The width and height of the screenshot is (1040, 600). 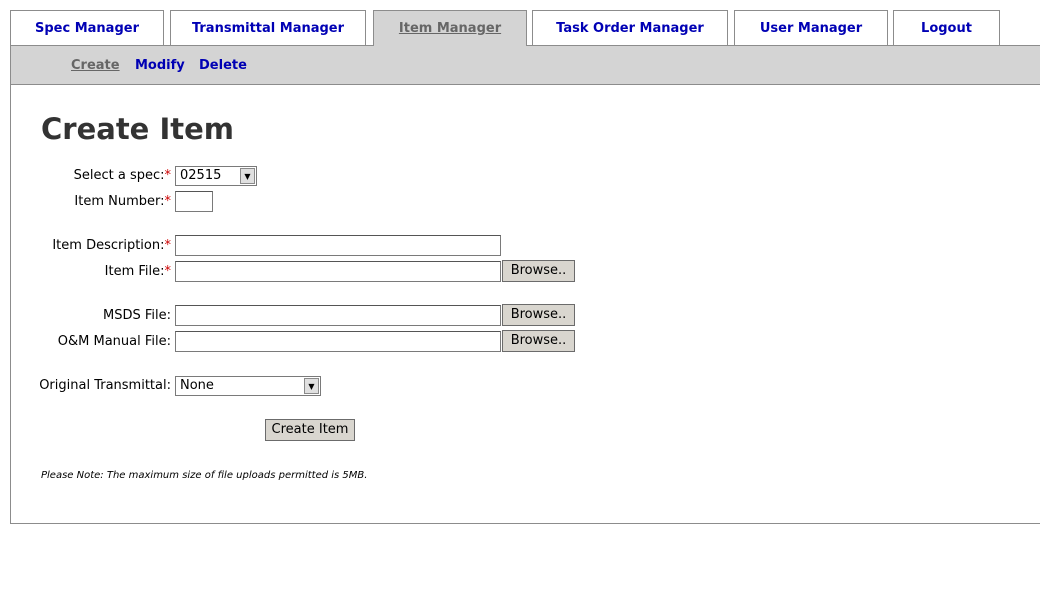 What do you see at coordinates (137, 315) in the screenshot?
I see `msds-file-label: MSDS File:` at bounding box center [137, 315].